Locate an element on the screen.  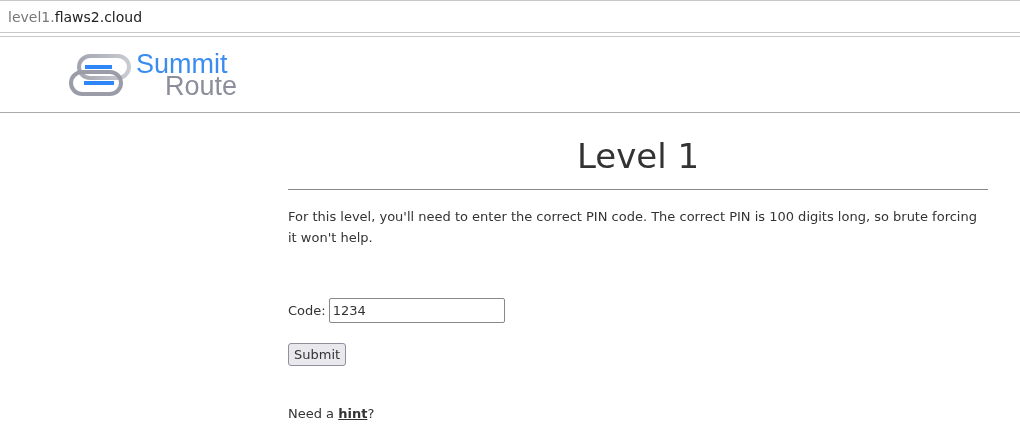
code-label: Code: is located at coordinates (307, 310).